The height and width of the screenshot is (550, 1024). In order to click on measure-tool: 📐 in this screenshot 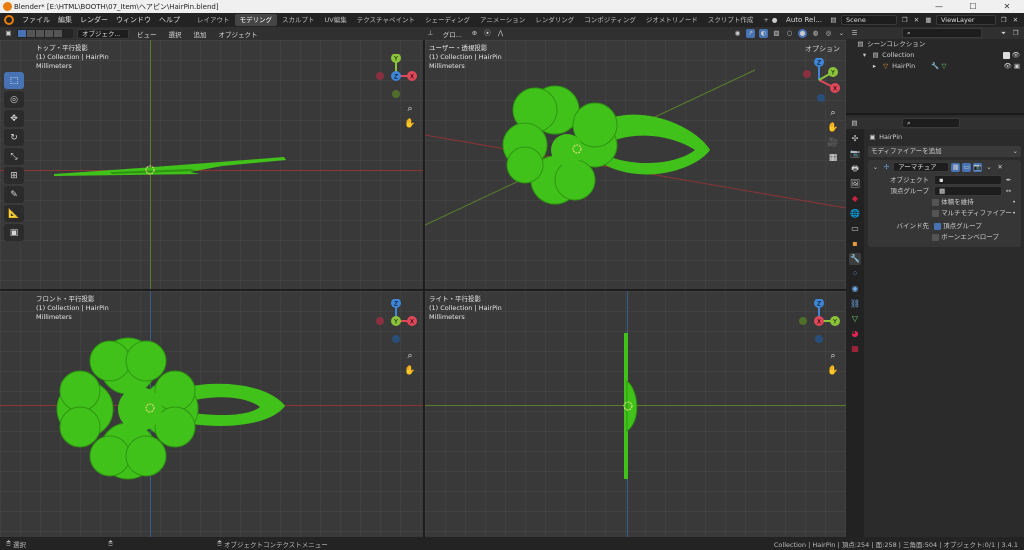, I will do `click(14, 213)`.